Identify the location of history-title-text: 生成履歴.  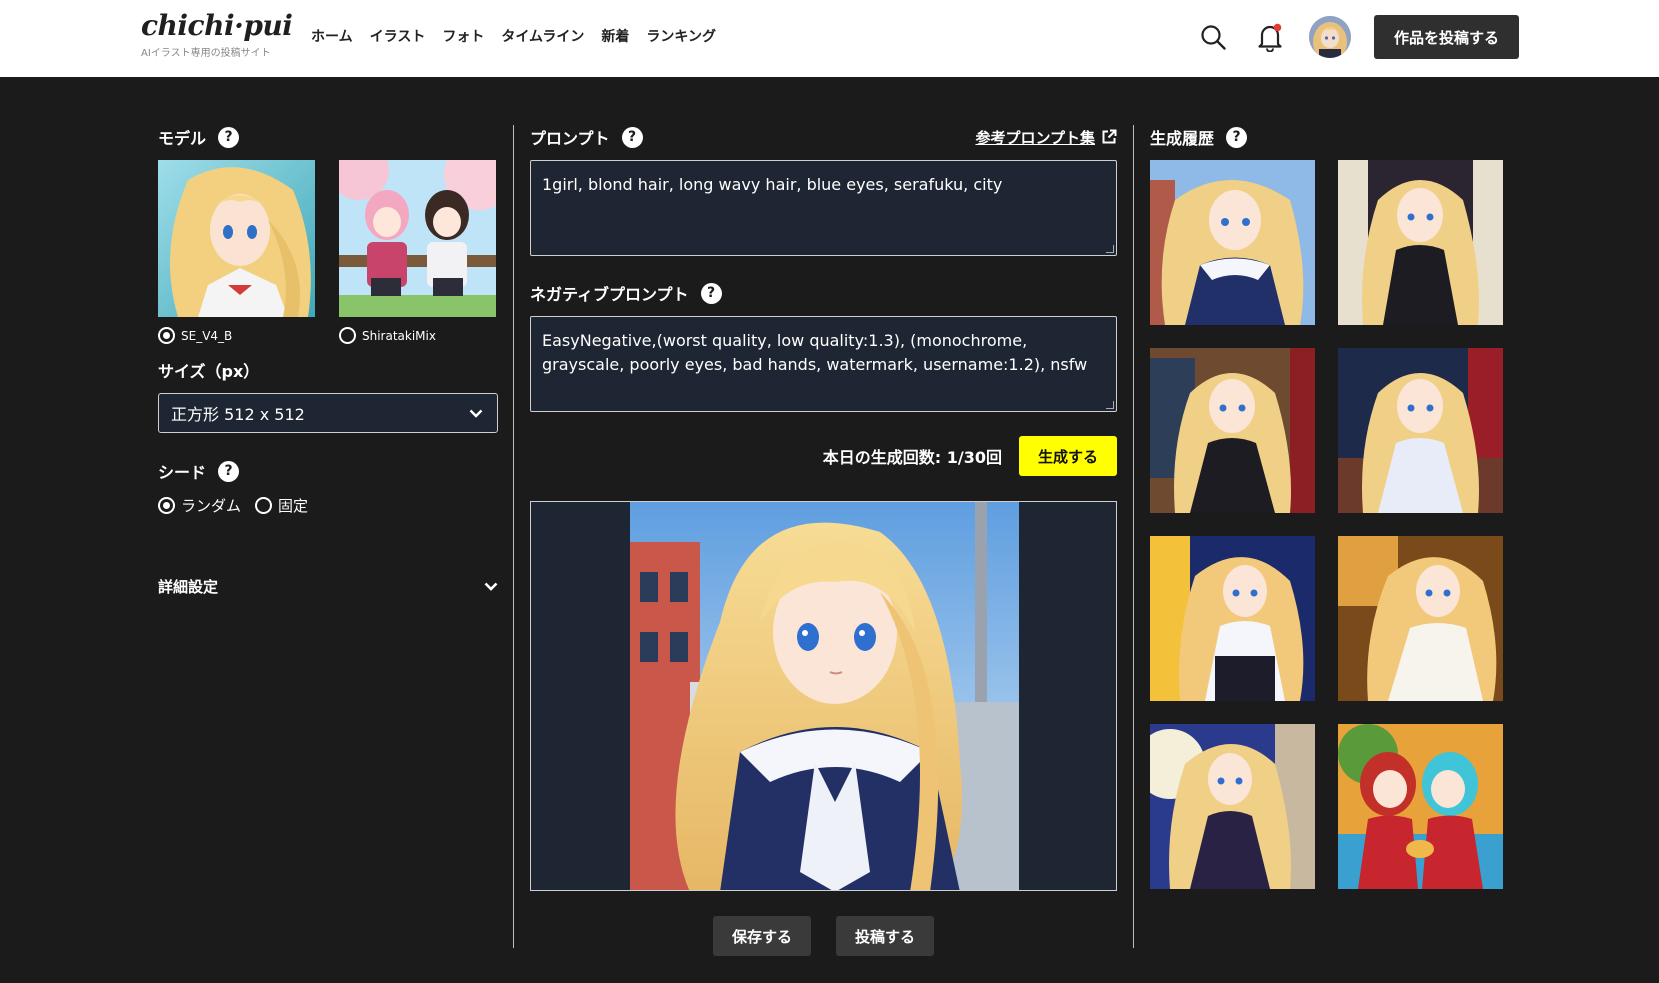
(1182, 138).